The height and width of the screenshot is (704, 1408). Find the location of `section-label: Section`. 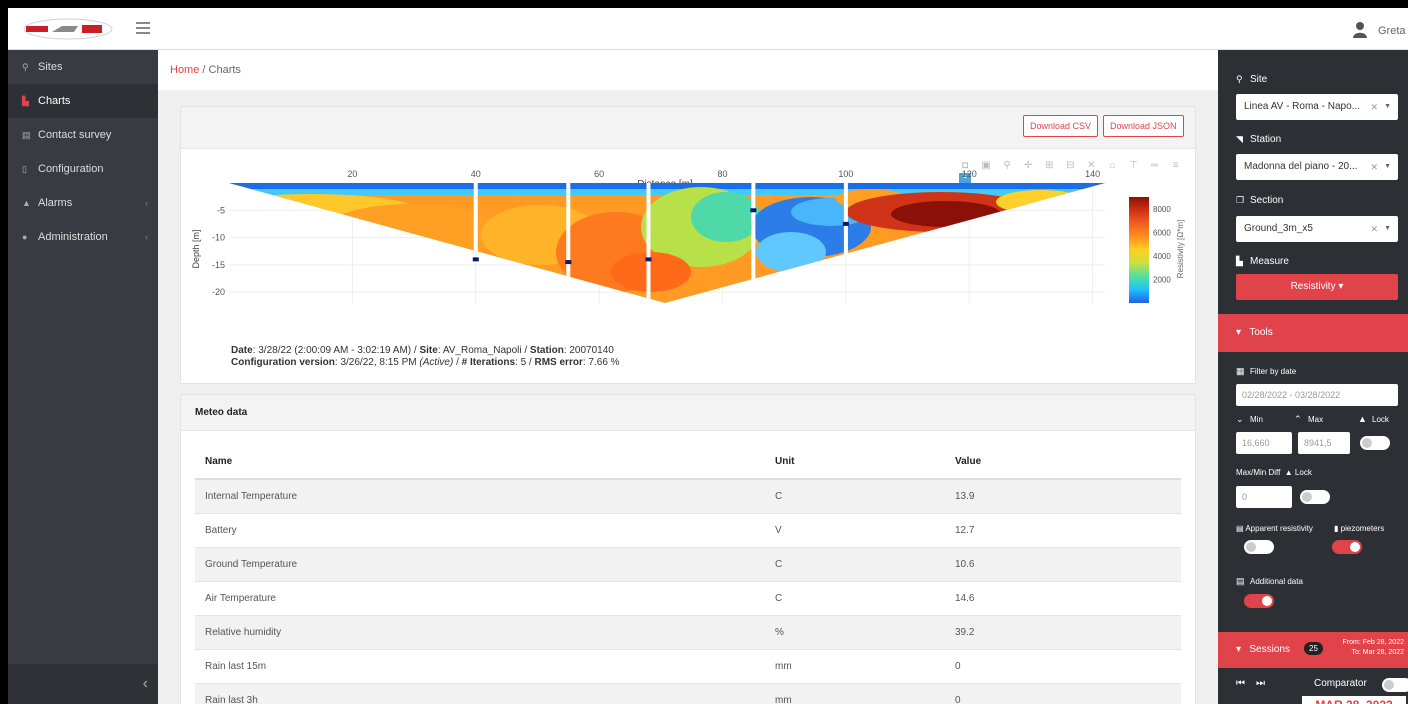

section-label: Section is located at coordinates (1267, 200).